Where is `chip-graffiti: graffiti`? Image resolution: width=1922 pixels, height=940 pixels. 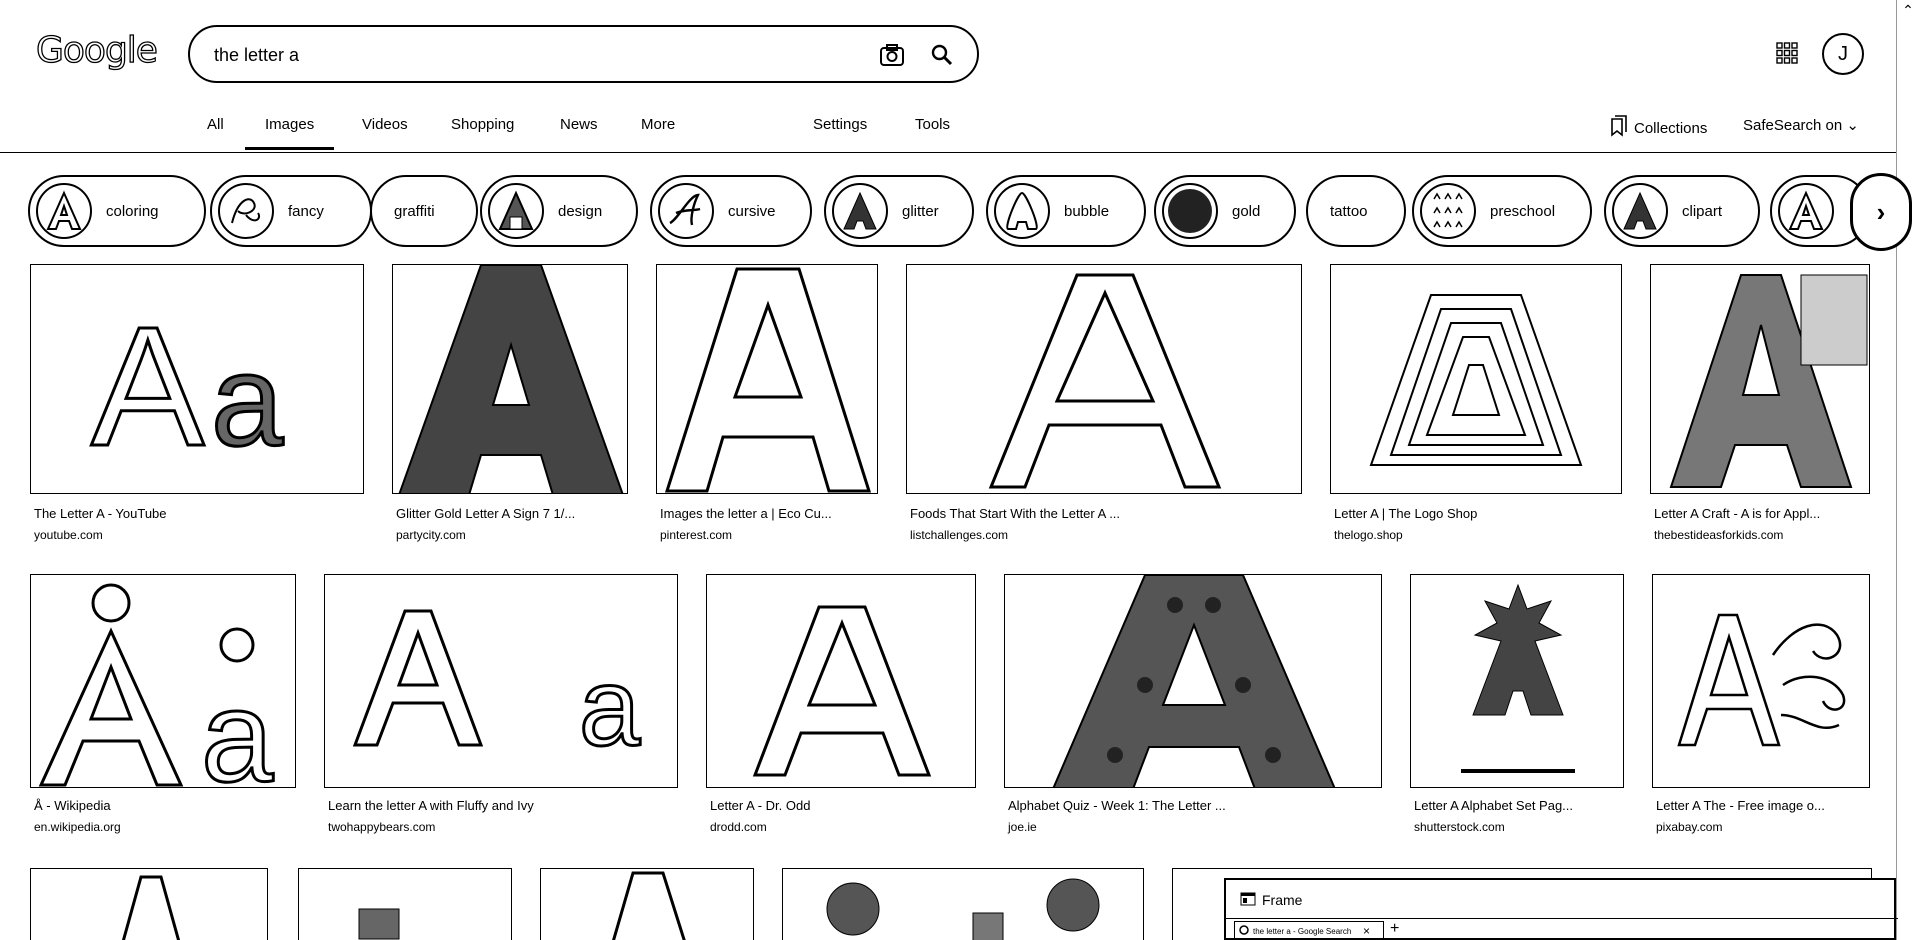 chip-graffiti: graffiti is located at coordinates (424, 211).